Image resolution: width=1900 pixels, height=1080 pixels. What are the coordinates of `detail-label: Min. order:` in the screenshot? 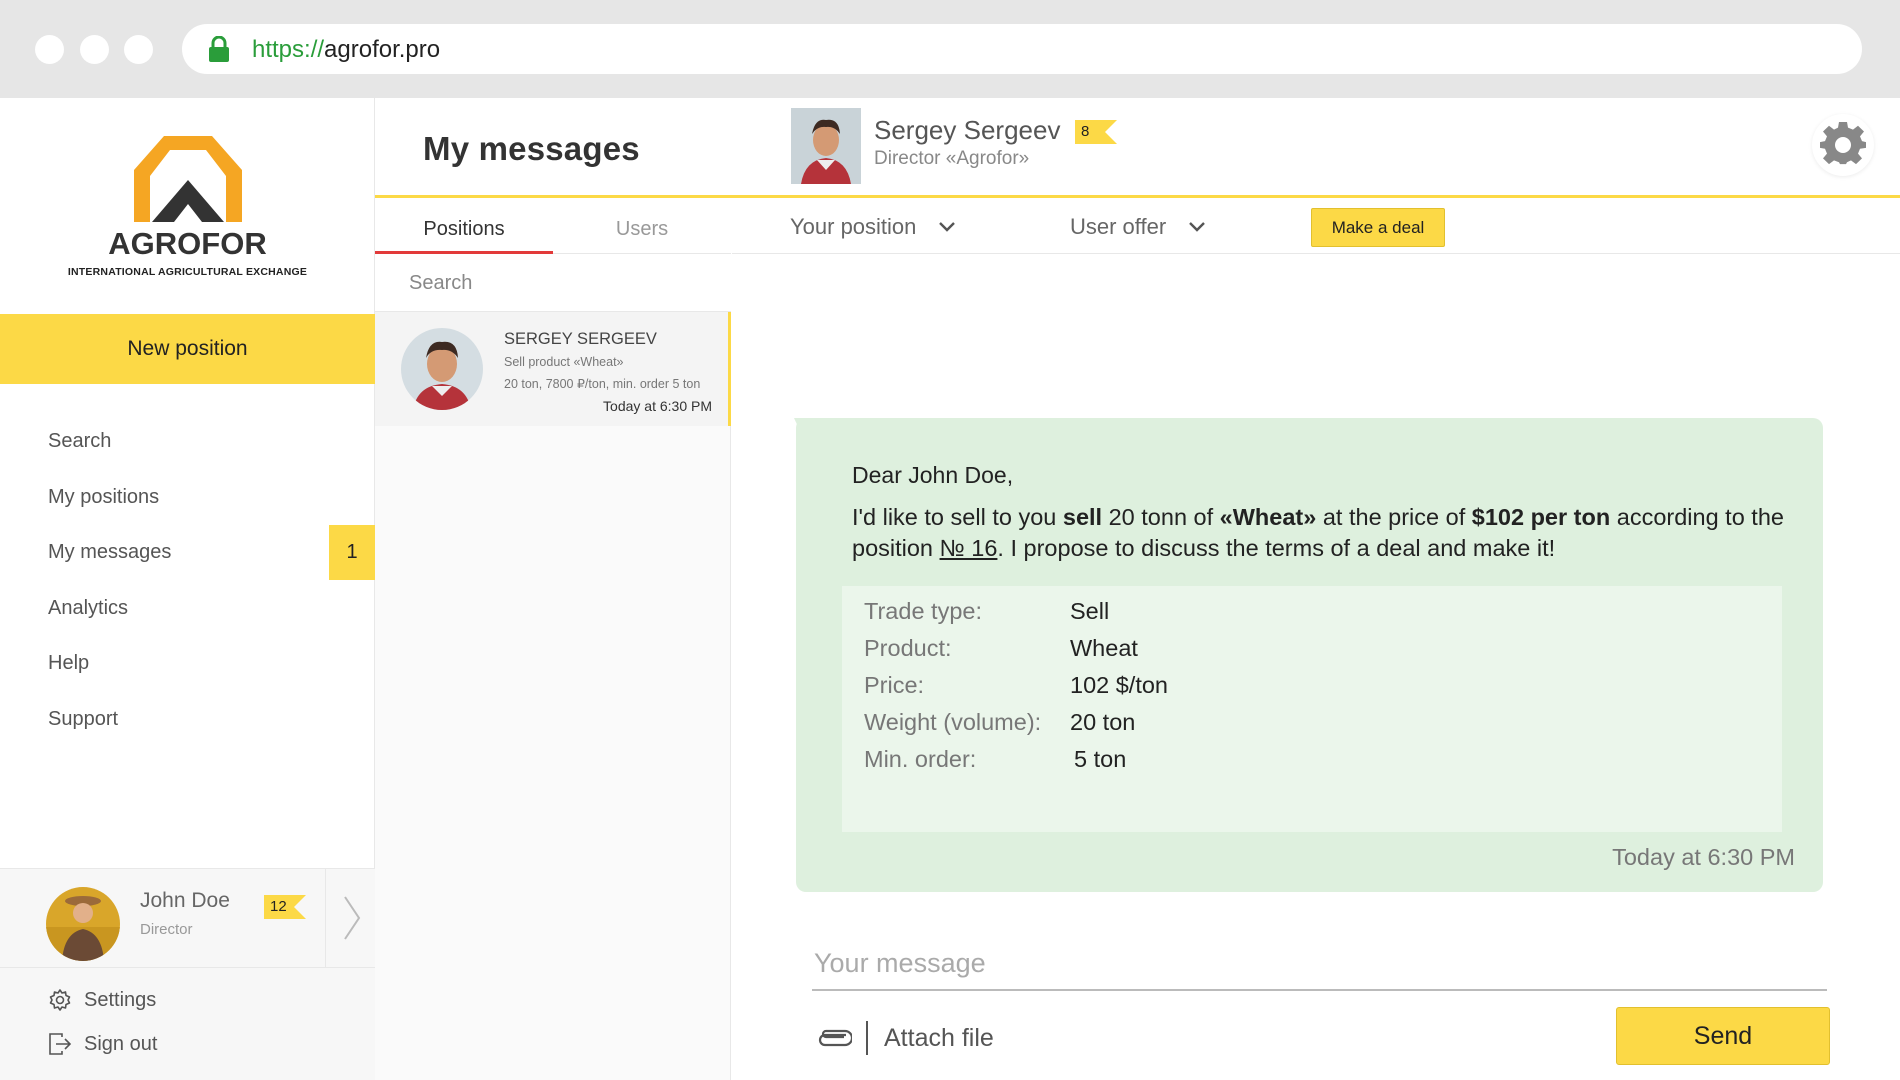 It's located at (920, 759).